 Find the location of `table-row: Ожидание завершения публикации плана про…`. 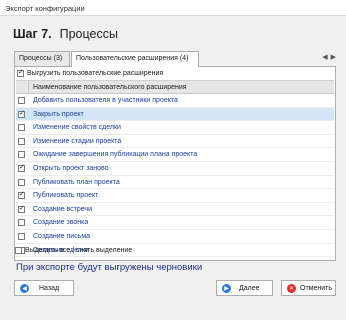

table-row: Ожидание завершения публикации плана про… is located at coordinates (175, 155).